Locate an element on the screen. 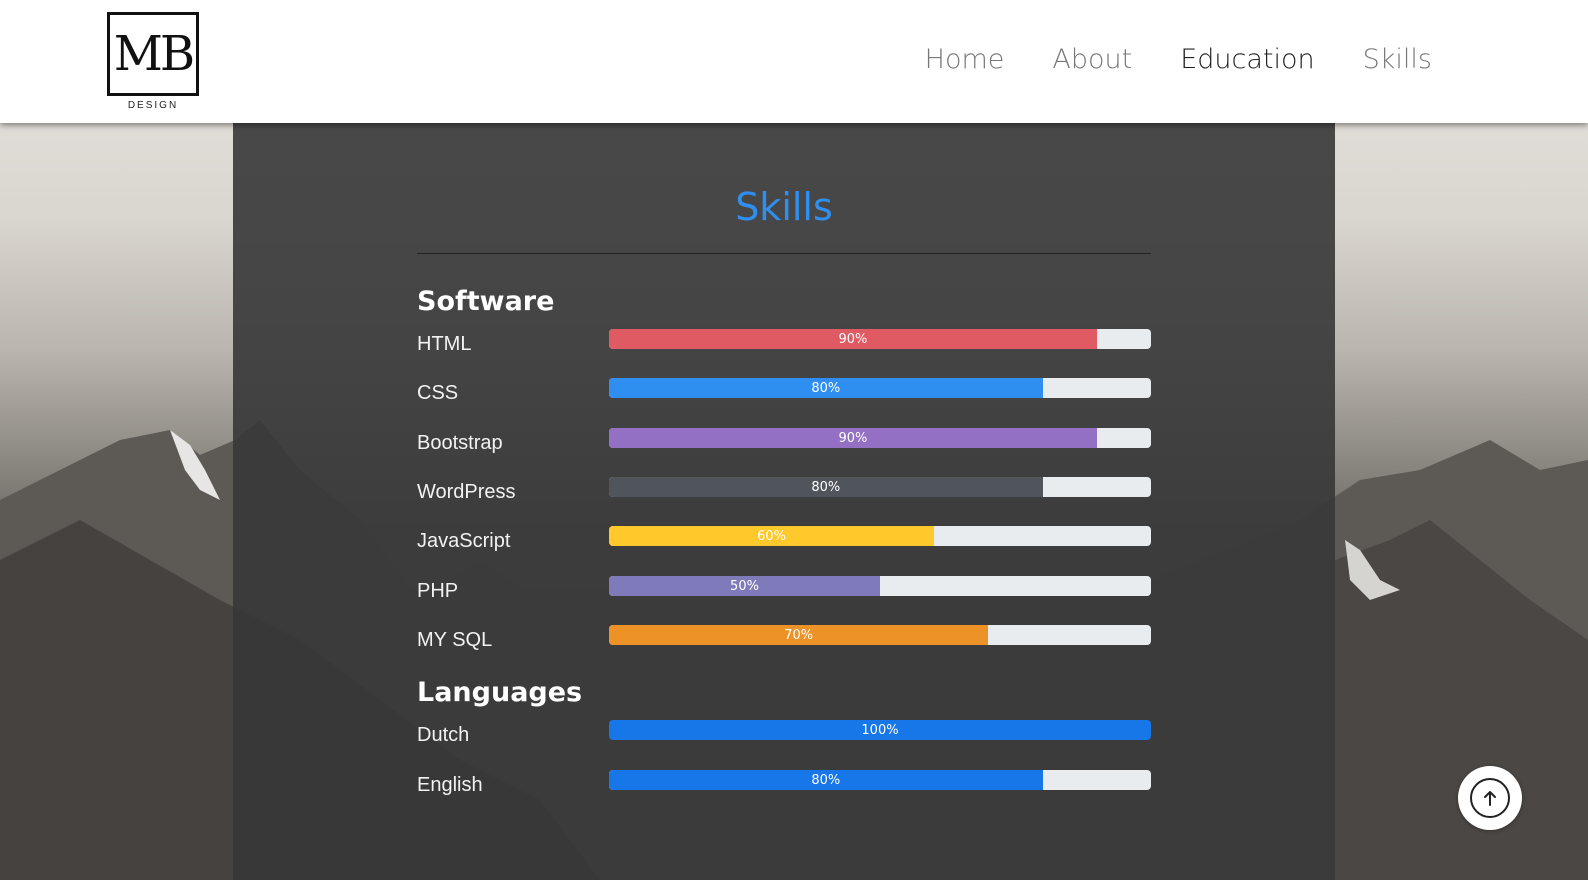  logo-subtitle: DESIGN is located at coordinates (153, 105).